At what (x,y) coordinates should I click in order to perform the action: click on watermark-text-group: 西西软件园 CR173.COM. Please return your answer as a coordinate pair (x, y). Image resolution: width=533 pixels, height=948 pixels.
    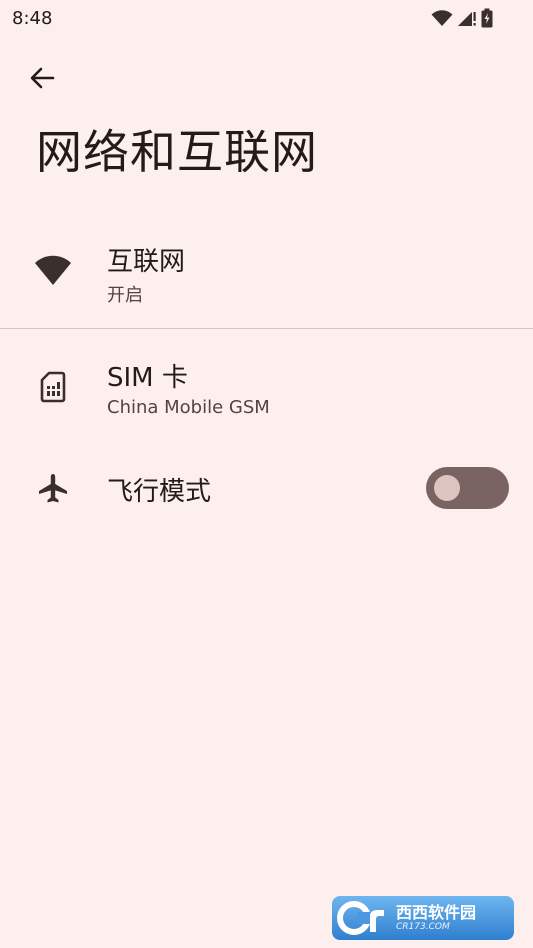
    Looking at the image, I should click on (436, 918).